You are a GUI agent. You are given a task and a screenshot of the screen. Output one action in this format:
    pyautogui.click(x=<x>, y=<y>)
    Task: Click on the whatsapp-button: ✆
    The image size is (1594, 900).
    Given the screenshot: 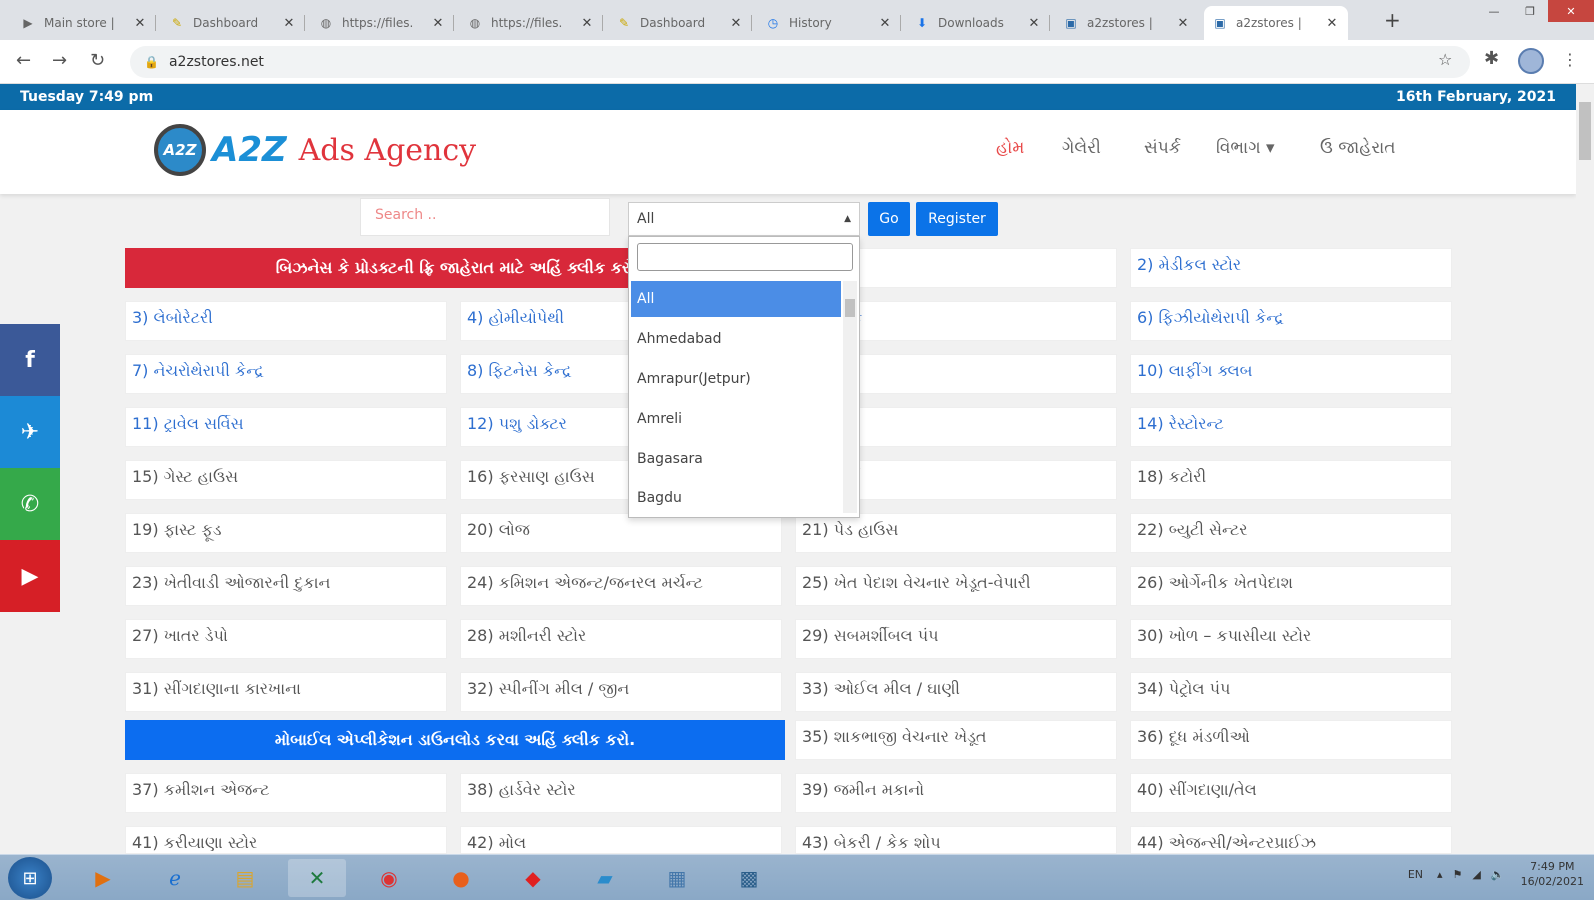 What is the action you would take?
    pyautogui.click(x=30, y=504)
    